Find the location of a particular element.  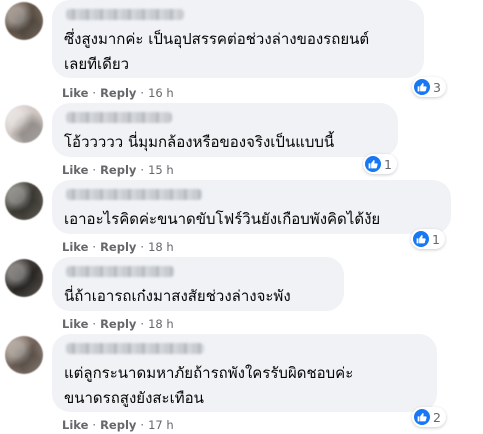

timestamp: 17 h is located at coordinates (161, 425).